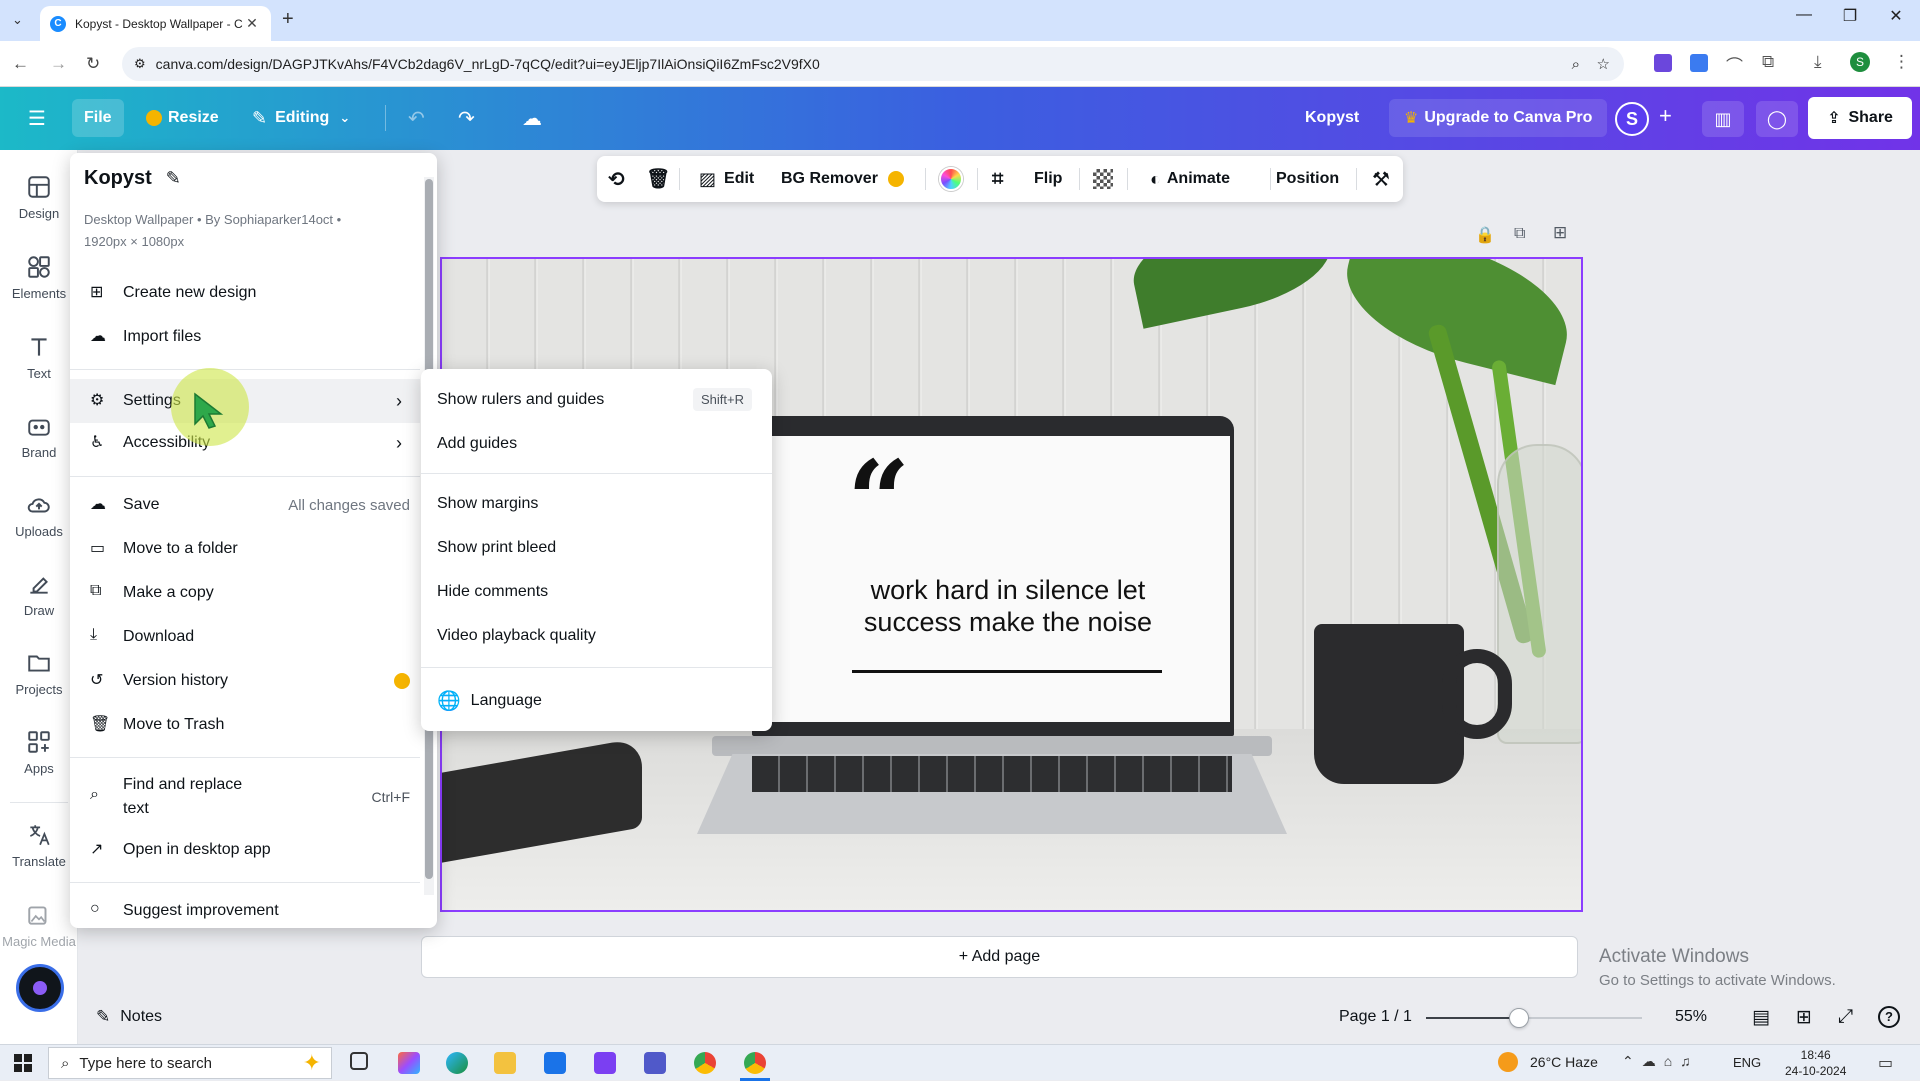 The image size is (1920, 1081). What do you see at coordinates (1804, 1017) in the screenshot?
I see `grid-view-icon: ⊞` at bounding box center [1804, 1017].